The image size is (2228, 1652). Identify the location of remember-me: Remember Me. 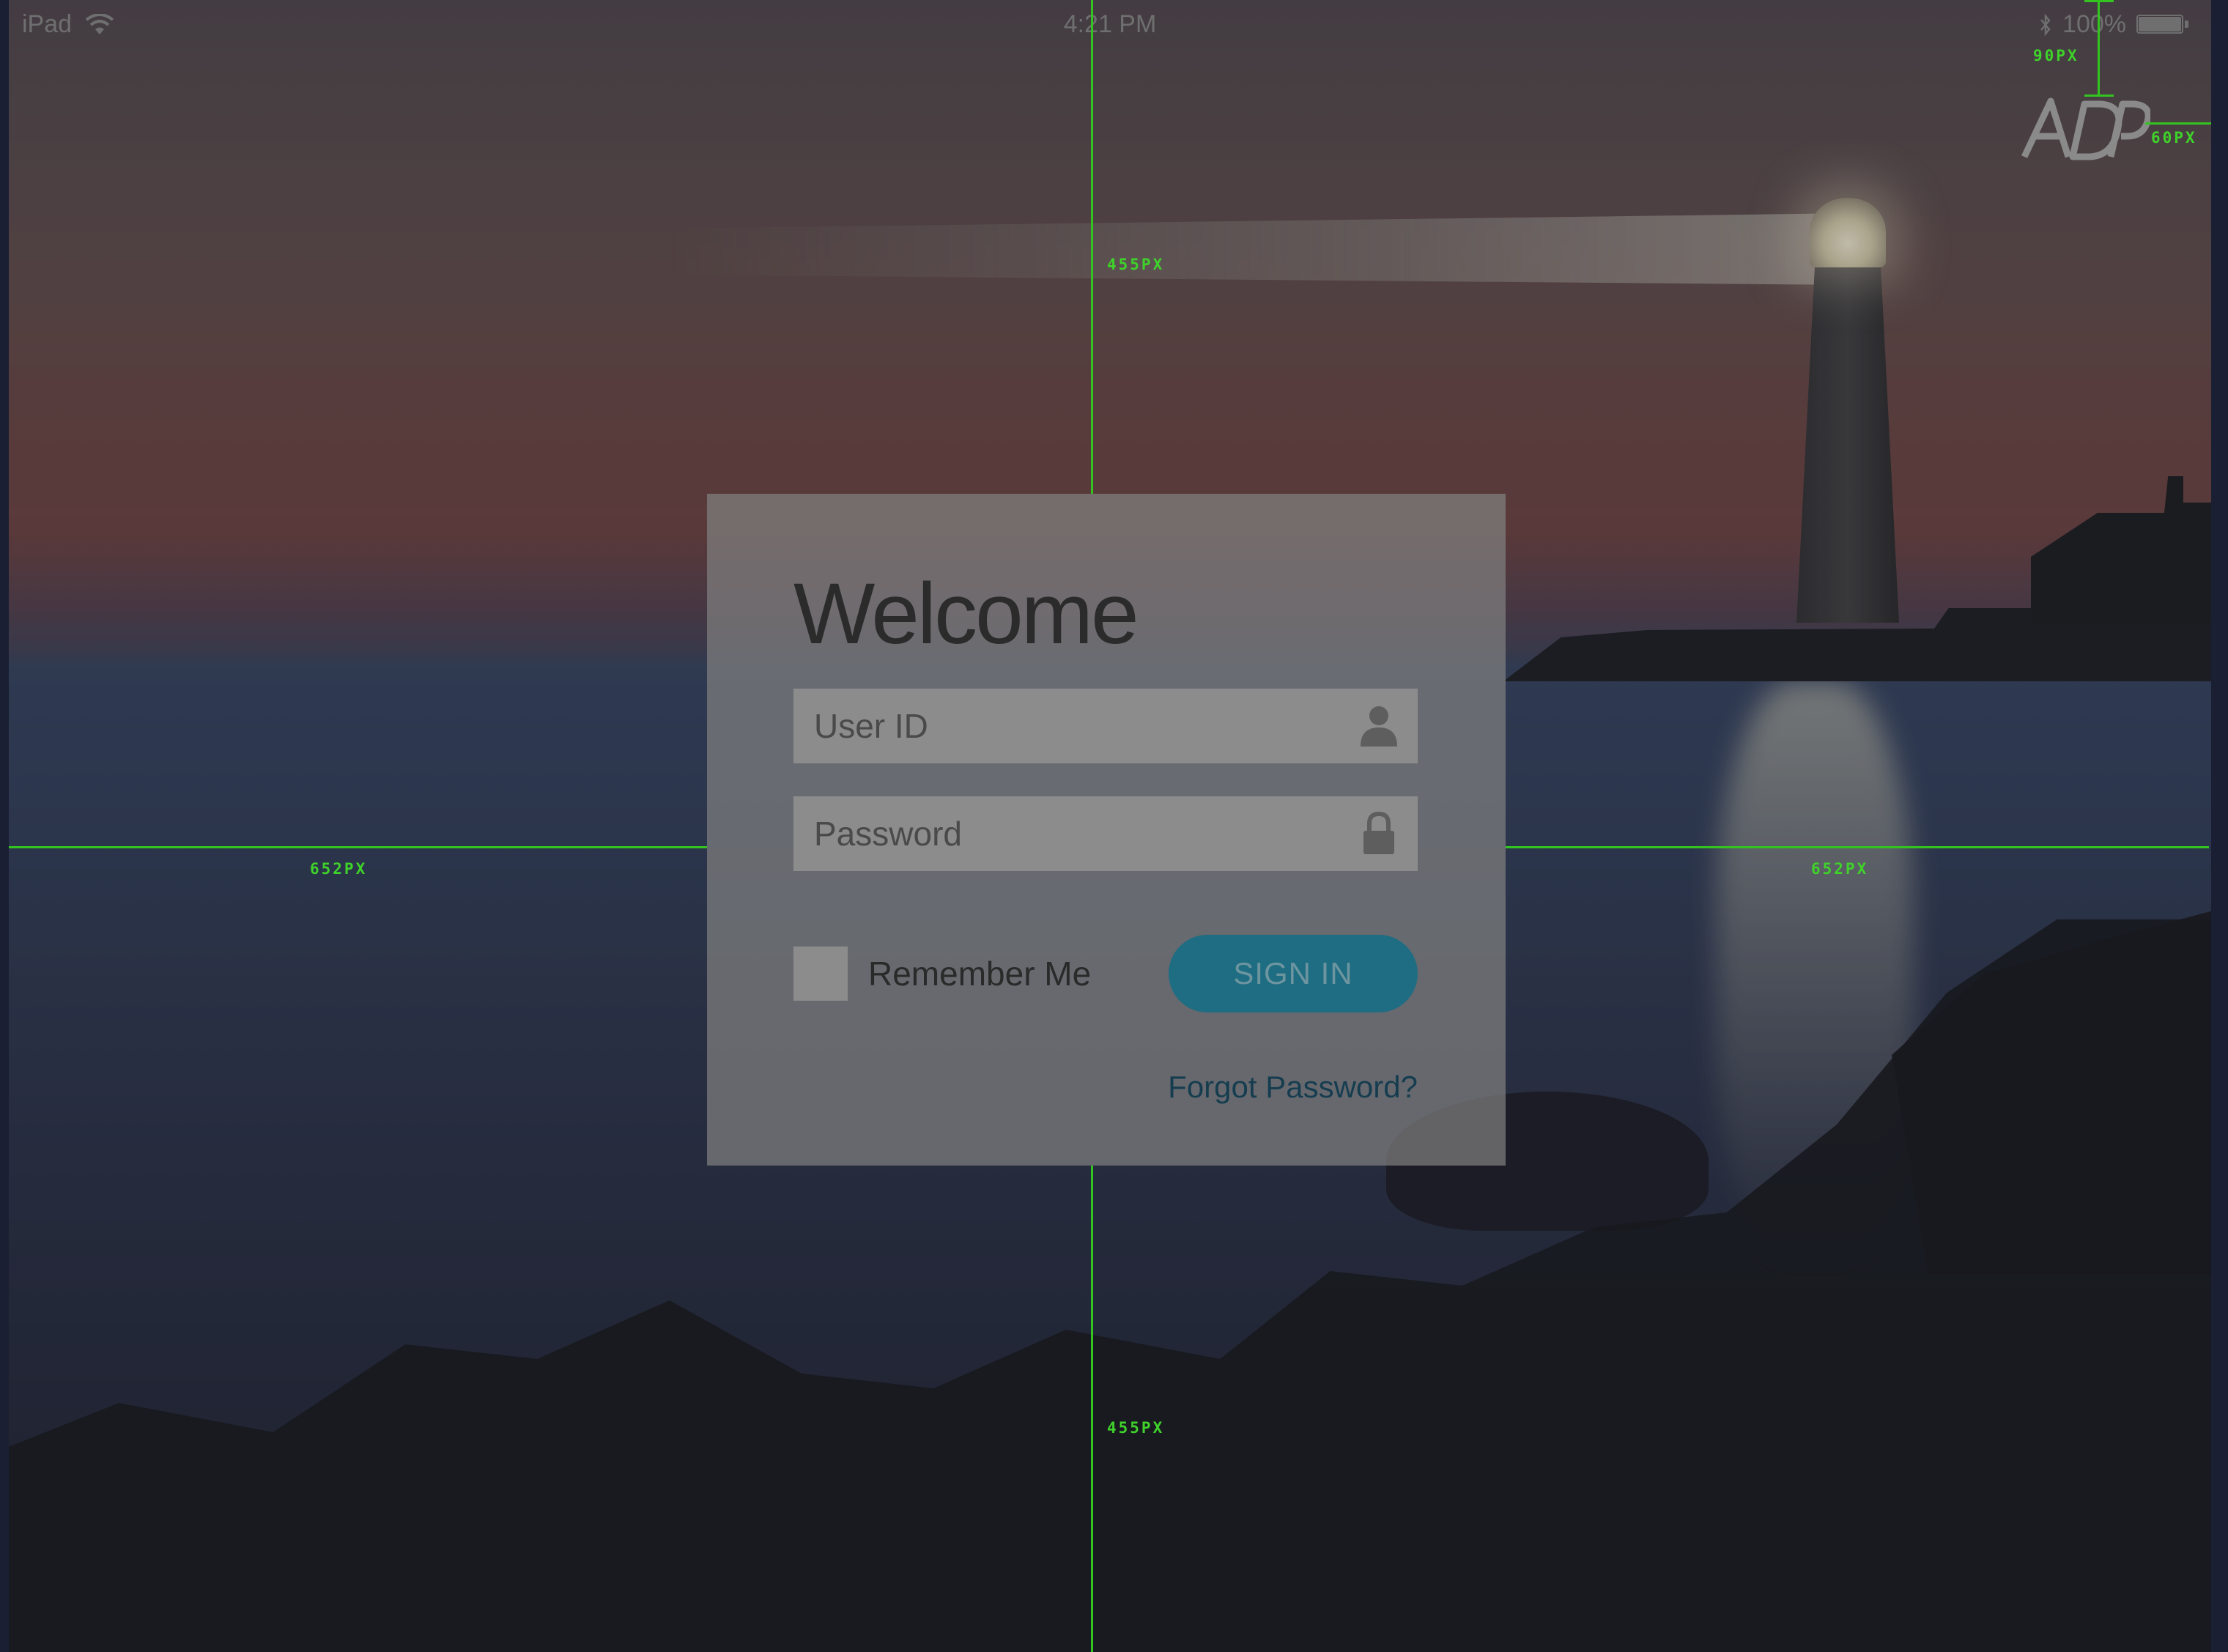
(942, 974).